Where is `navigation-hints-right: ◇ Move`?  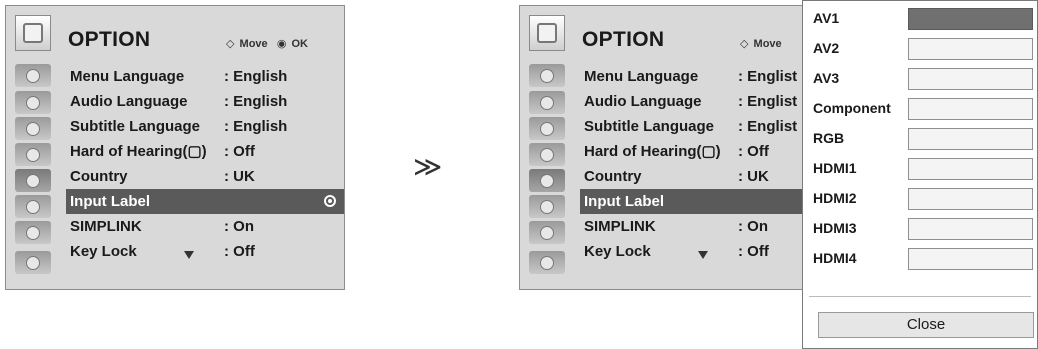
navigation-hints-right: ◇ Move is located at coordinates (761, 43).